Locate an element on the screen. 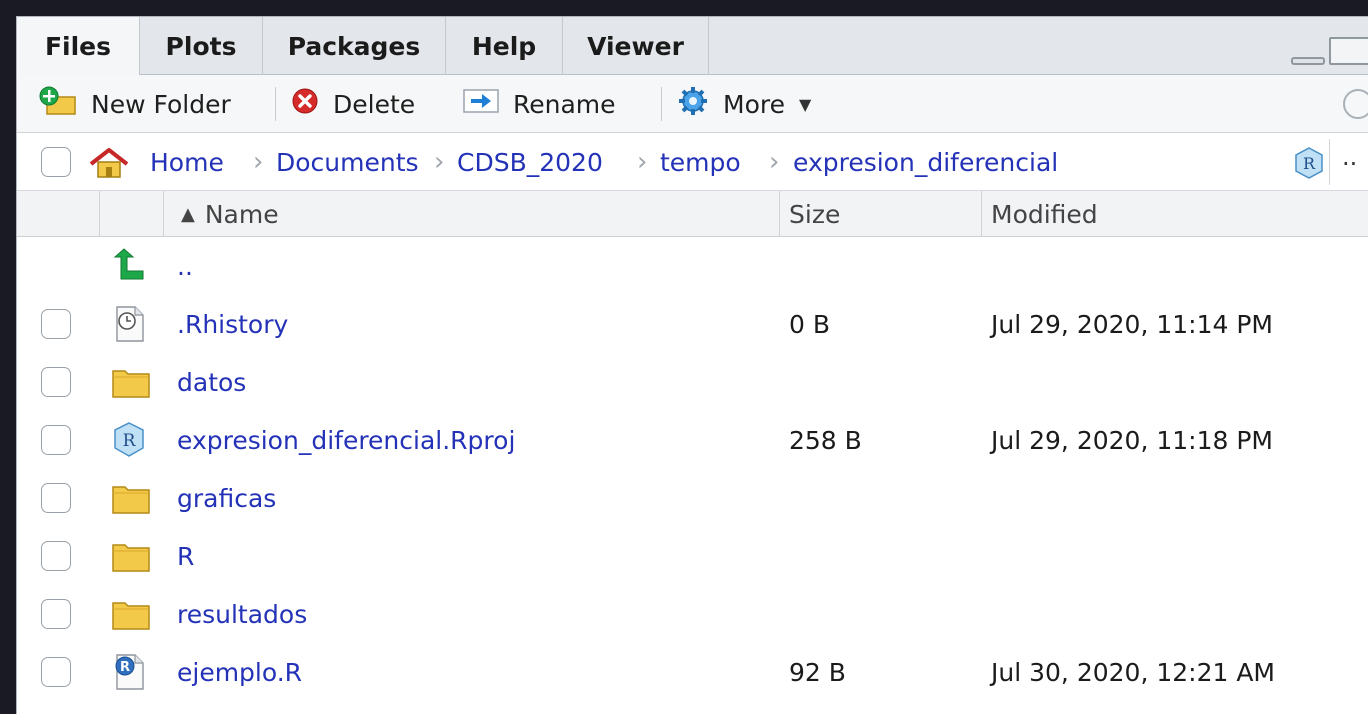 This screenshot has height=714, width=1368. tab-packages: Packages is located at coordinates (354, 46).